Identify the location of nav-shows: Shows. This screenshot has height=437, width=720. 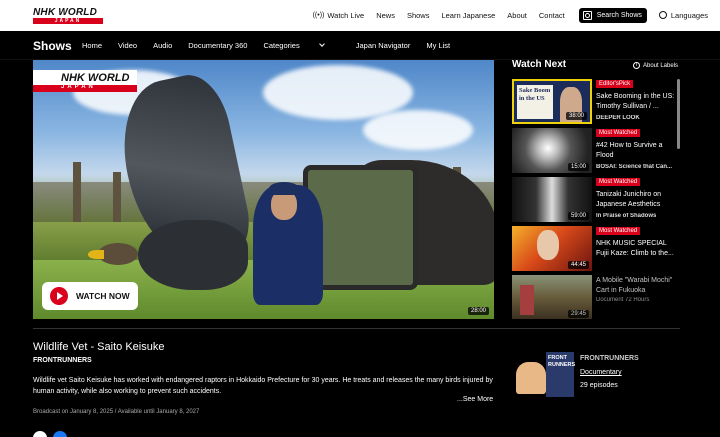
(418, 15).